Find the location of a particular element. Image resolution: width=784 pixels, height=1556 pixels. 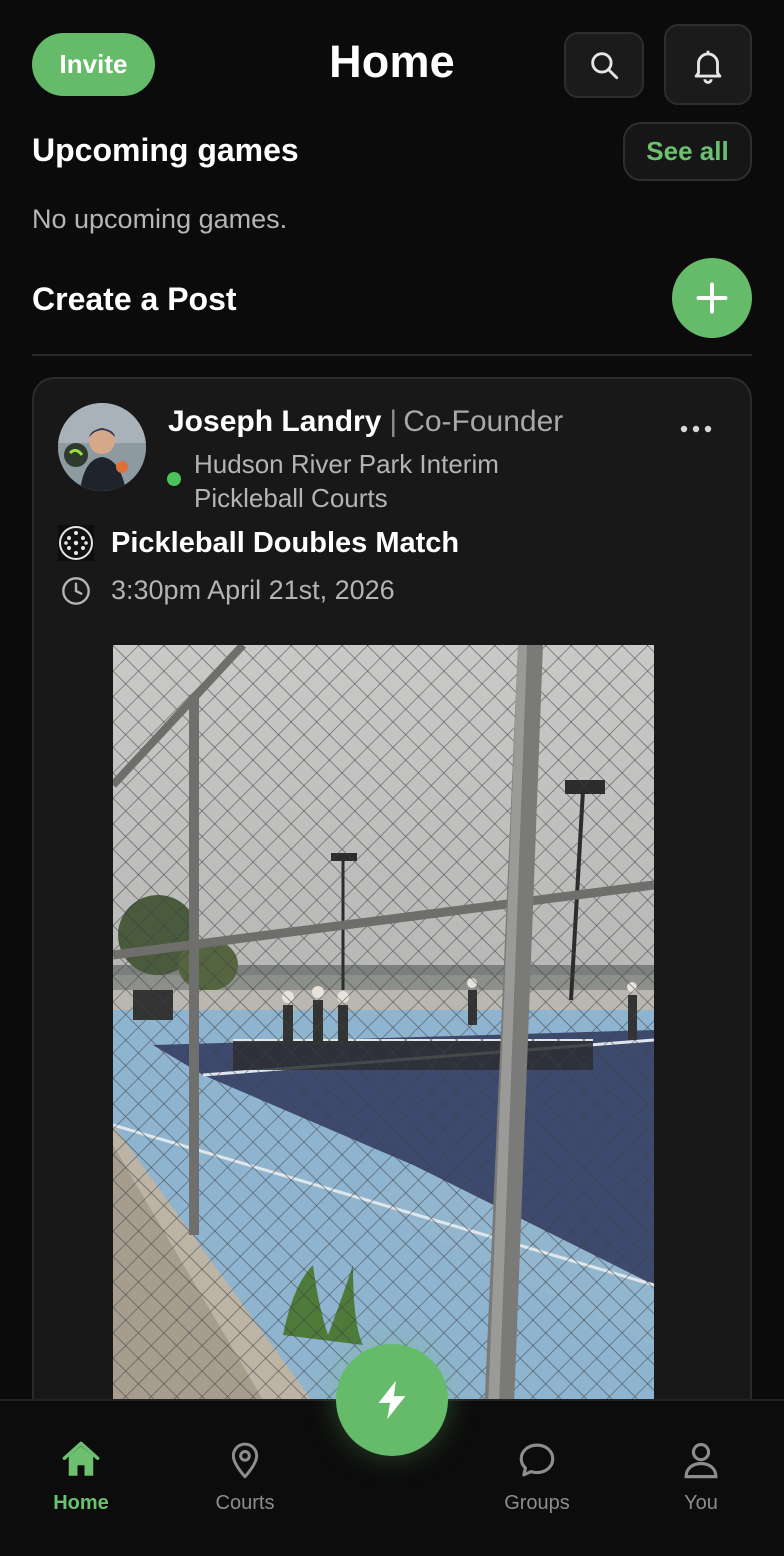

author-role: Co-Founder is located at coordinates (483, 421).